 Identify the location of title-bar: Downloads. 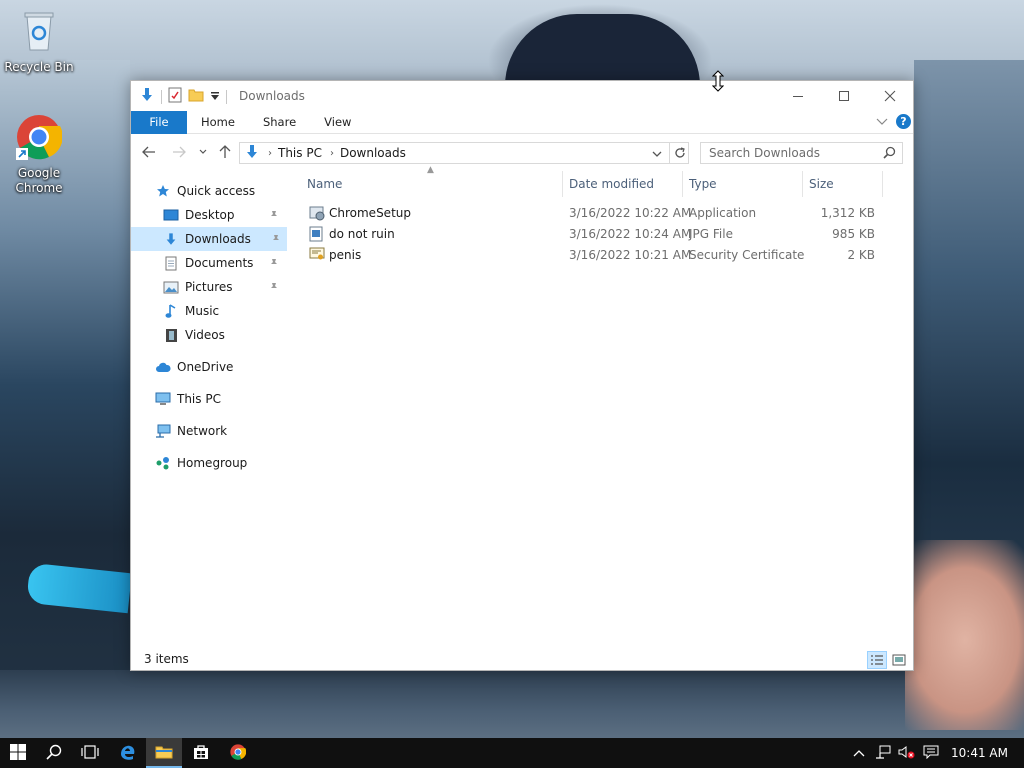
(522, 96).